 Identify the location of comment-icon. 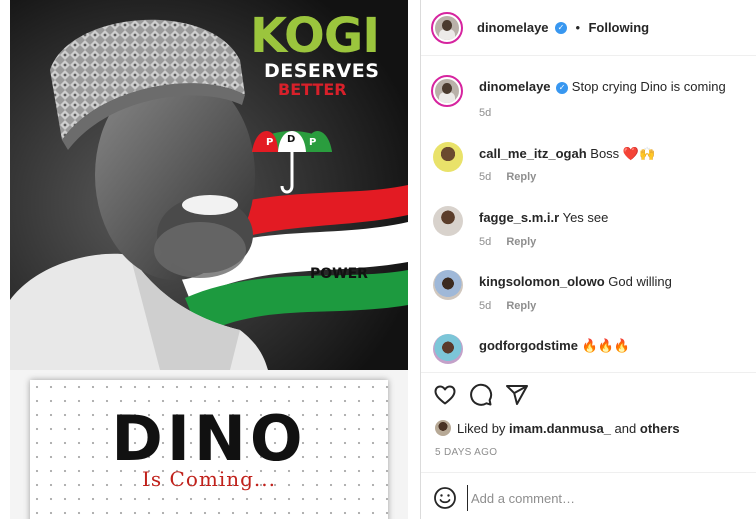
(481, 395).